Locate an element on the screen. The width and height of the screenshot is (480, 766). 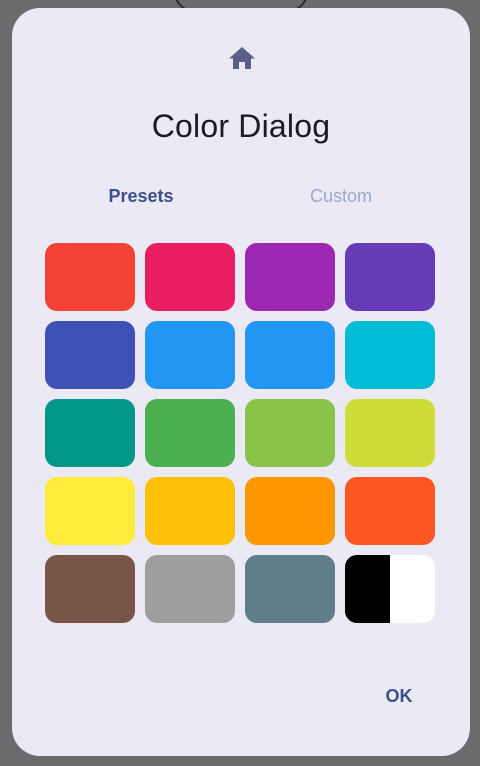
swatch-light-blue is located at coordinates (290, 355).